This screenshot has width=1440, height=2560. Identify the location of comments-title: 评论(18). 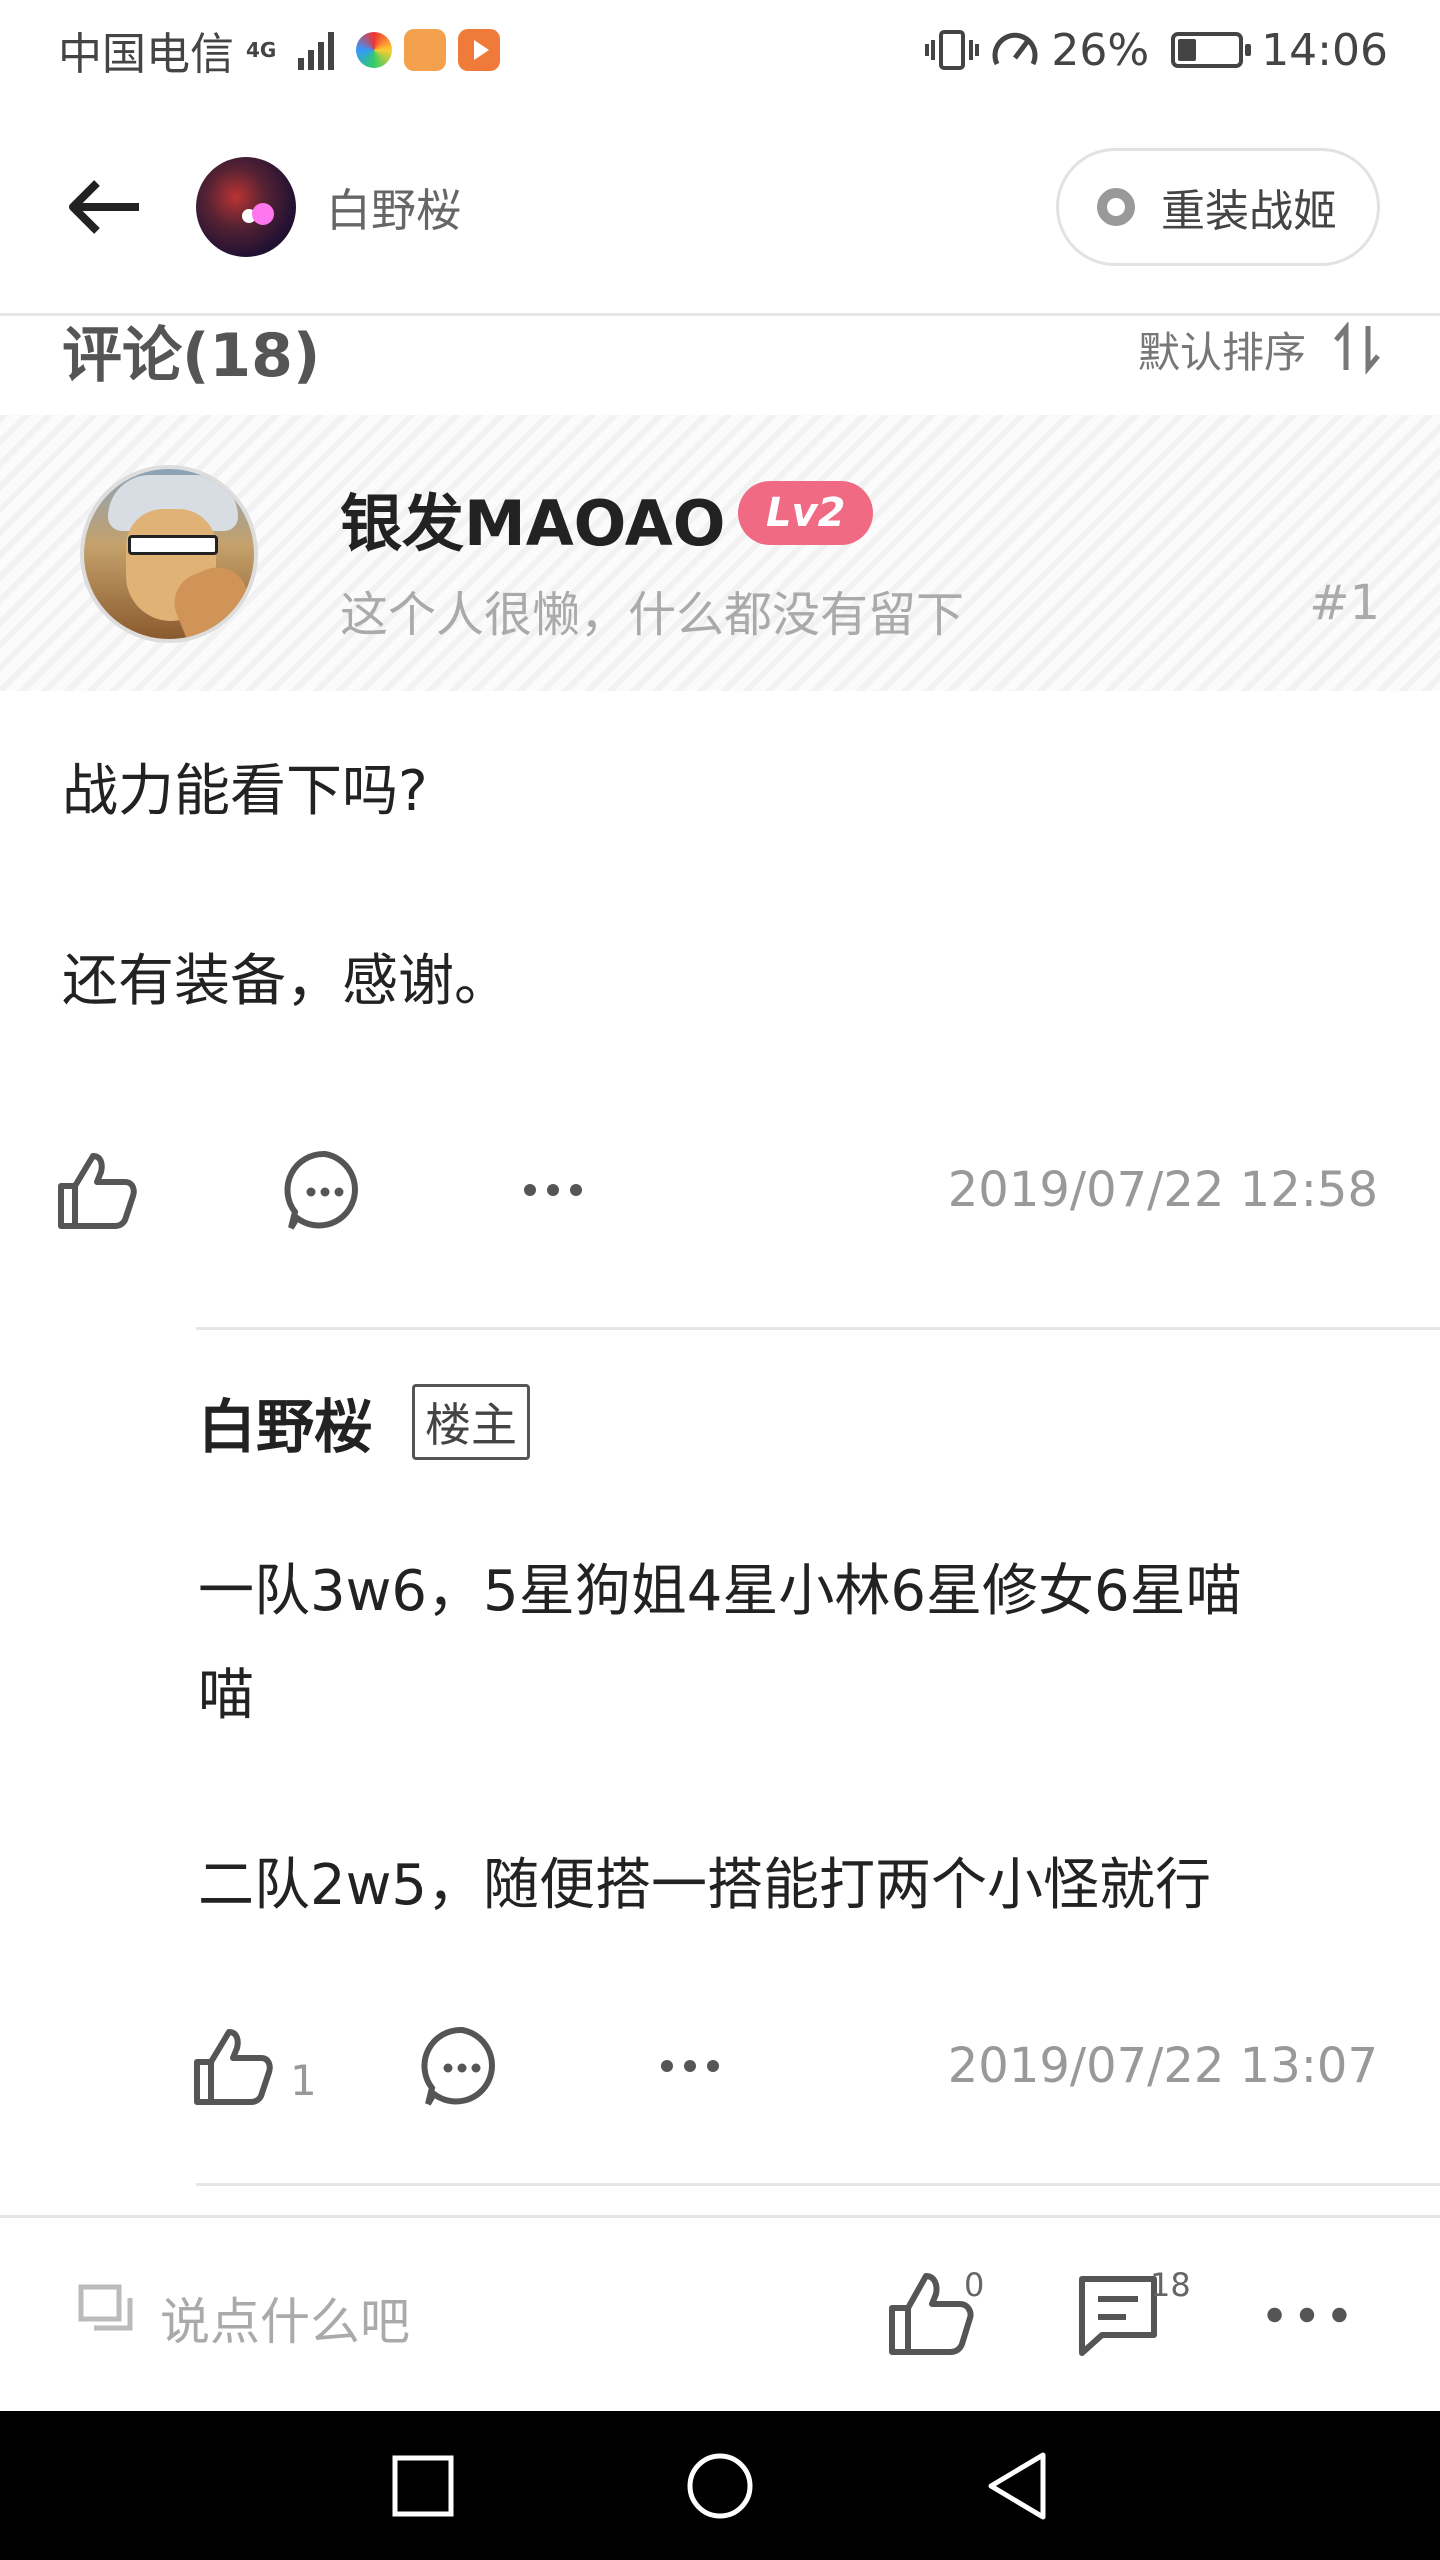
(191, 356).